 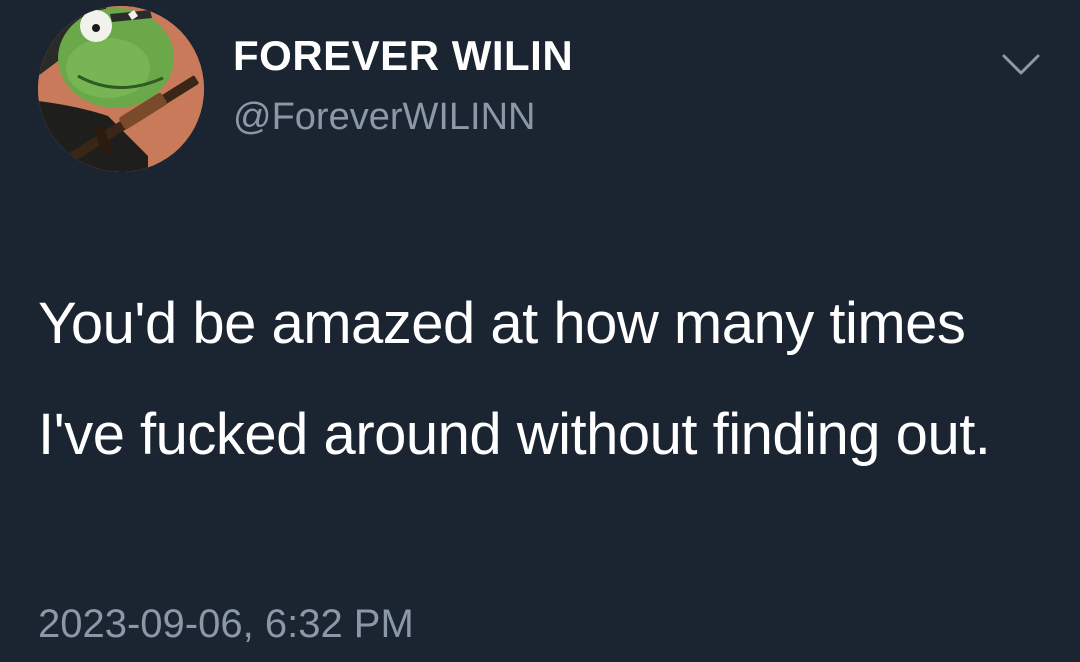 I want to click on user-handle: @ForeverWILINN, so click(x=384, y=117).